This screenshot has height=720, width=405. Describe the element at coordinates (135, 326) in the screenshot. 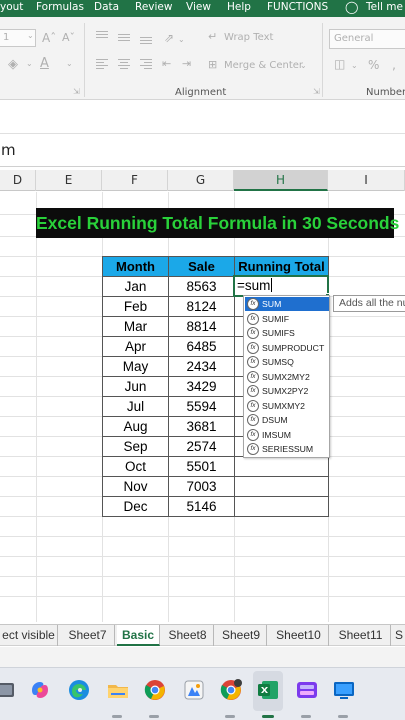

I see `month-cell: Mar` at that location.